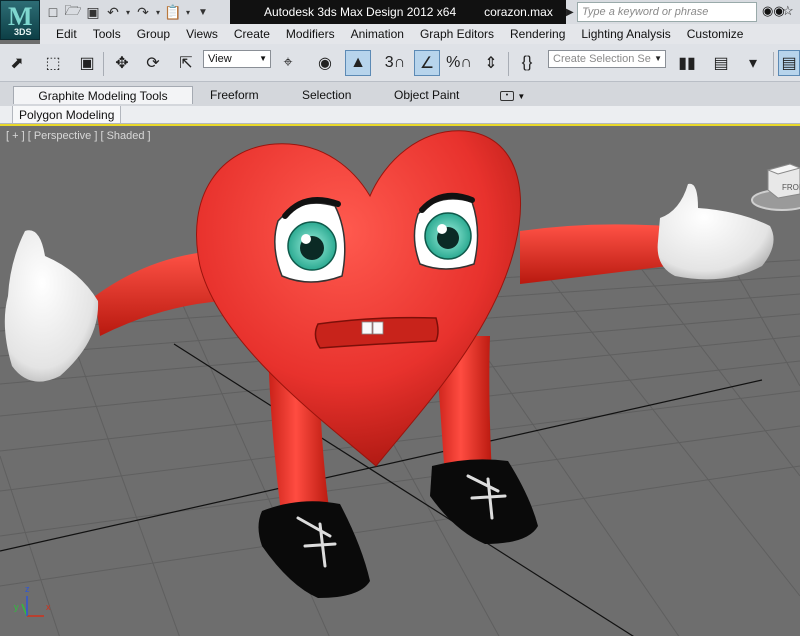 This screenshot has height=636, width=800. I want to click on reference-coordinate-dropdown: View ▼, so click(237, 59).